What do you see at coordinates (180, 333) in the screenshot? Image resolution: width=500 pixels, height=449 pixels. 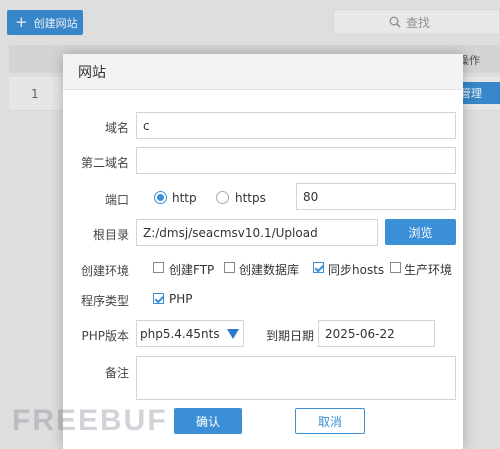 I see `php-version-value: php5.4.45nts` at bounding box center [180, 333].